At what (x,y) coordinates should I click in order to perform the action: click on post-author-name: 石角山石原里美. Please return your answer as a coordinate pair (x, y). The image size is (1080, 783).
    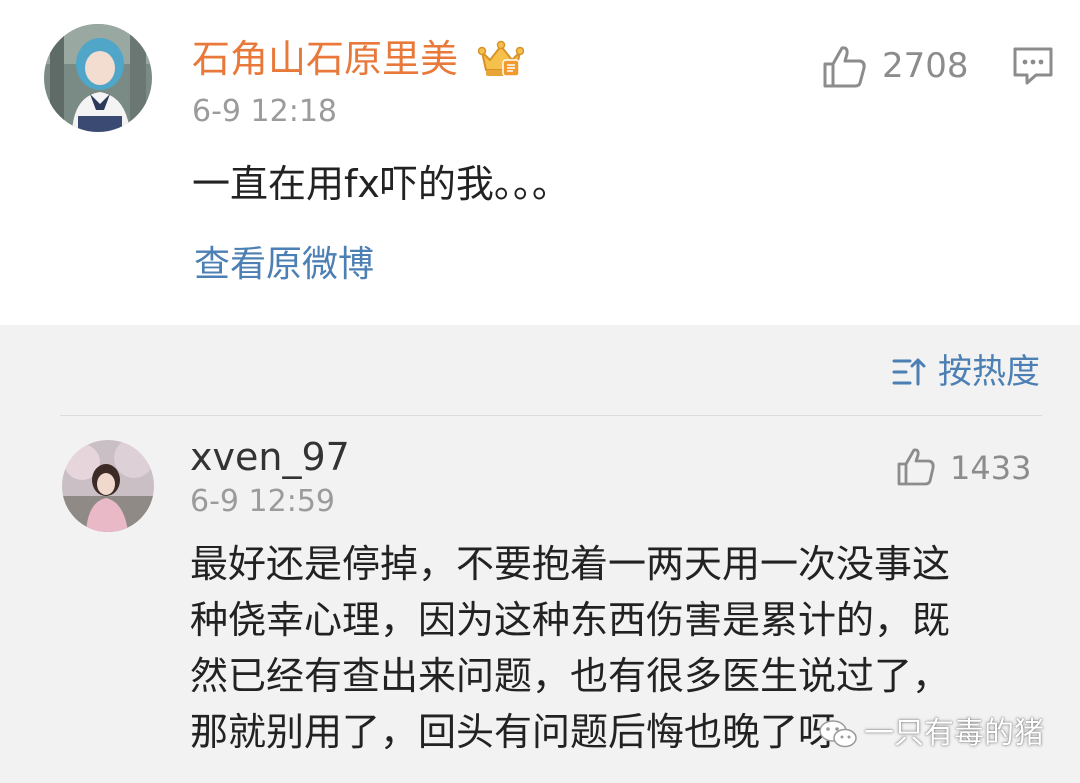
    Looking at the image, I should click on (325, 59).